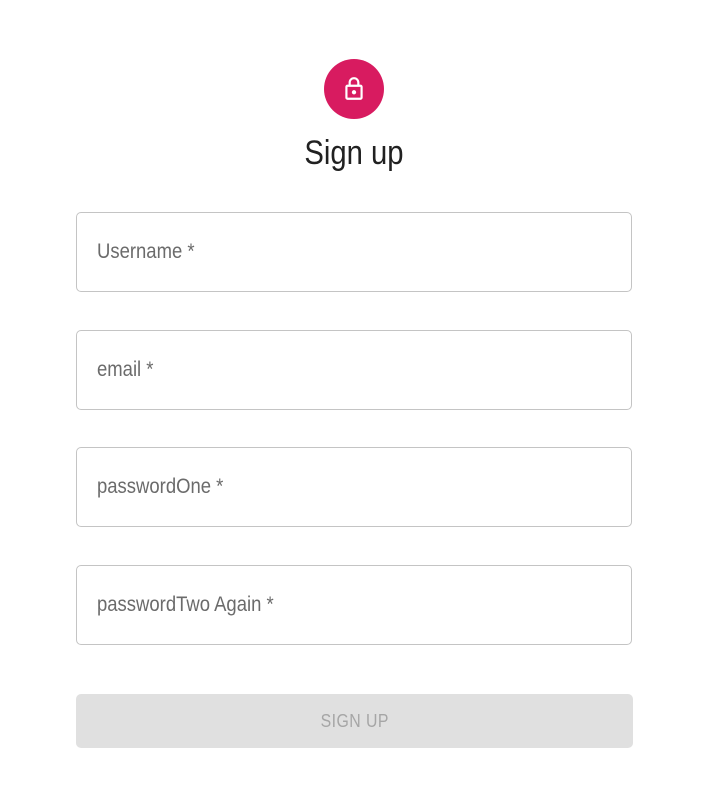 Image resolution: width=720 pixels, height=796 pixels. I want to click on sign-up-button-label: SIGN UP, so click(354, 720).